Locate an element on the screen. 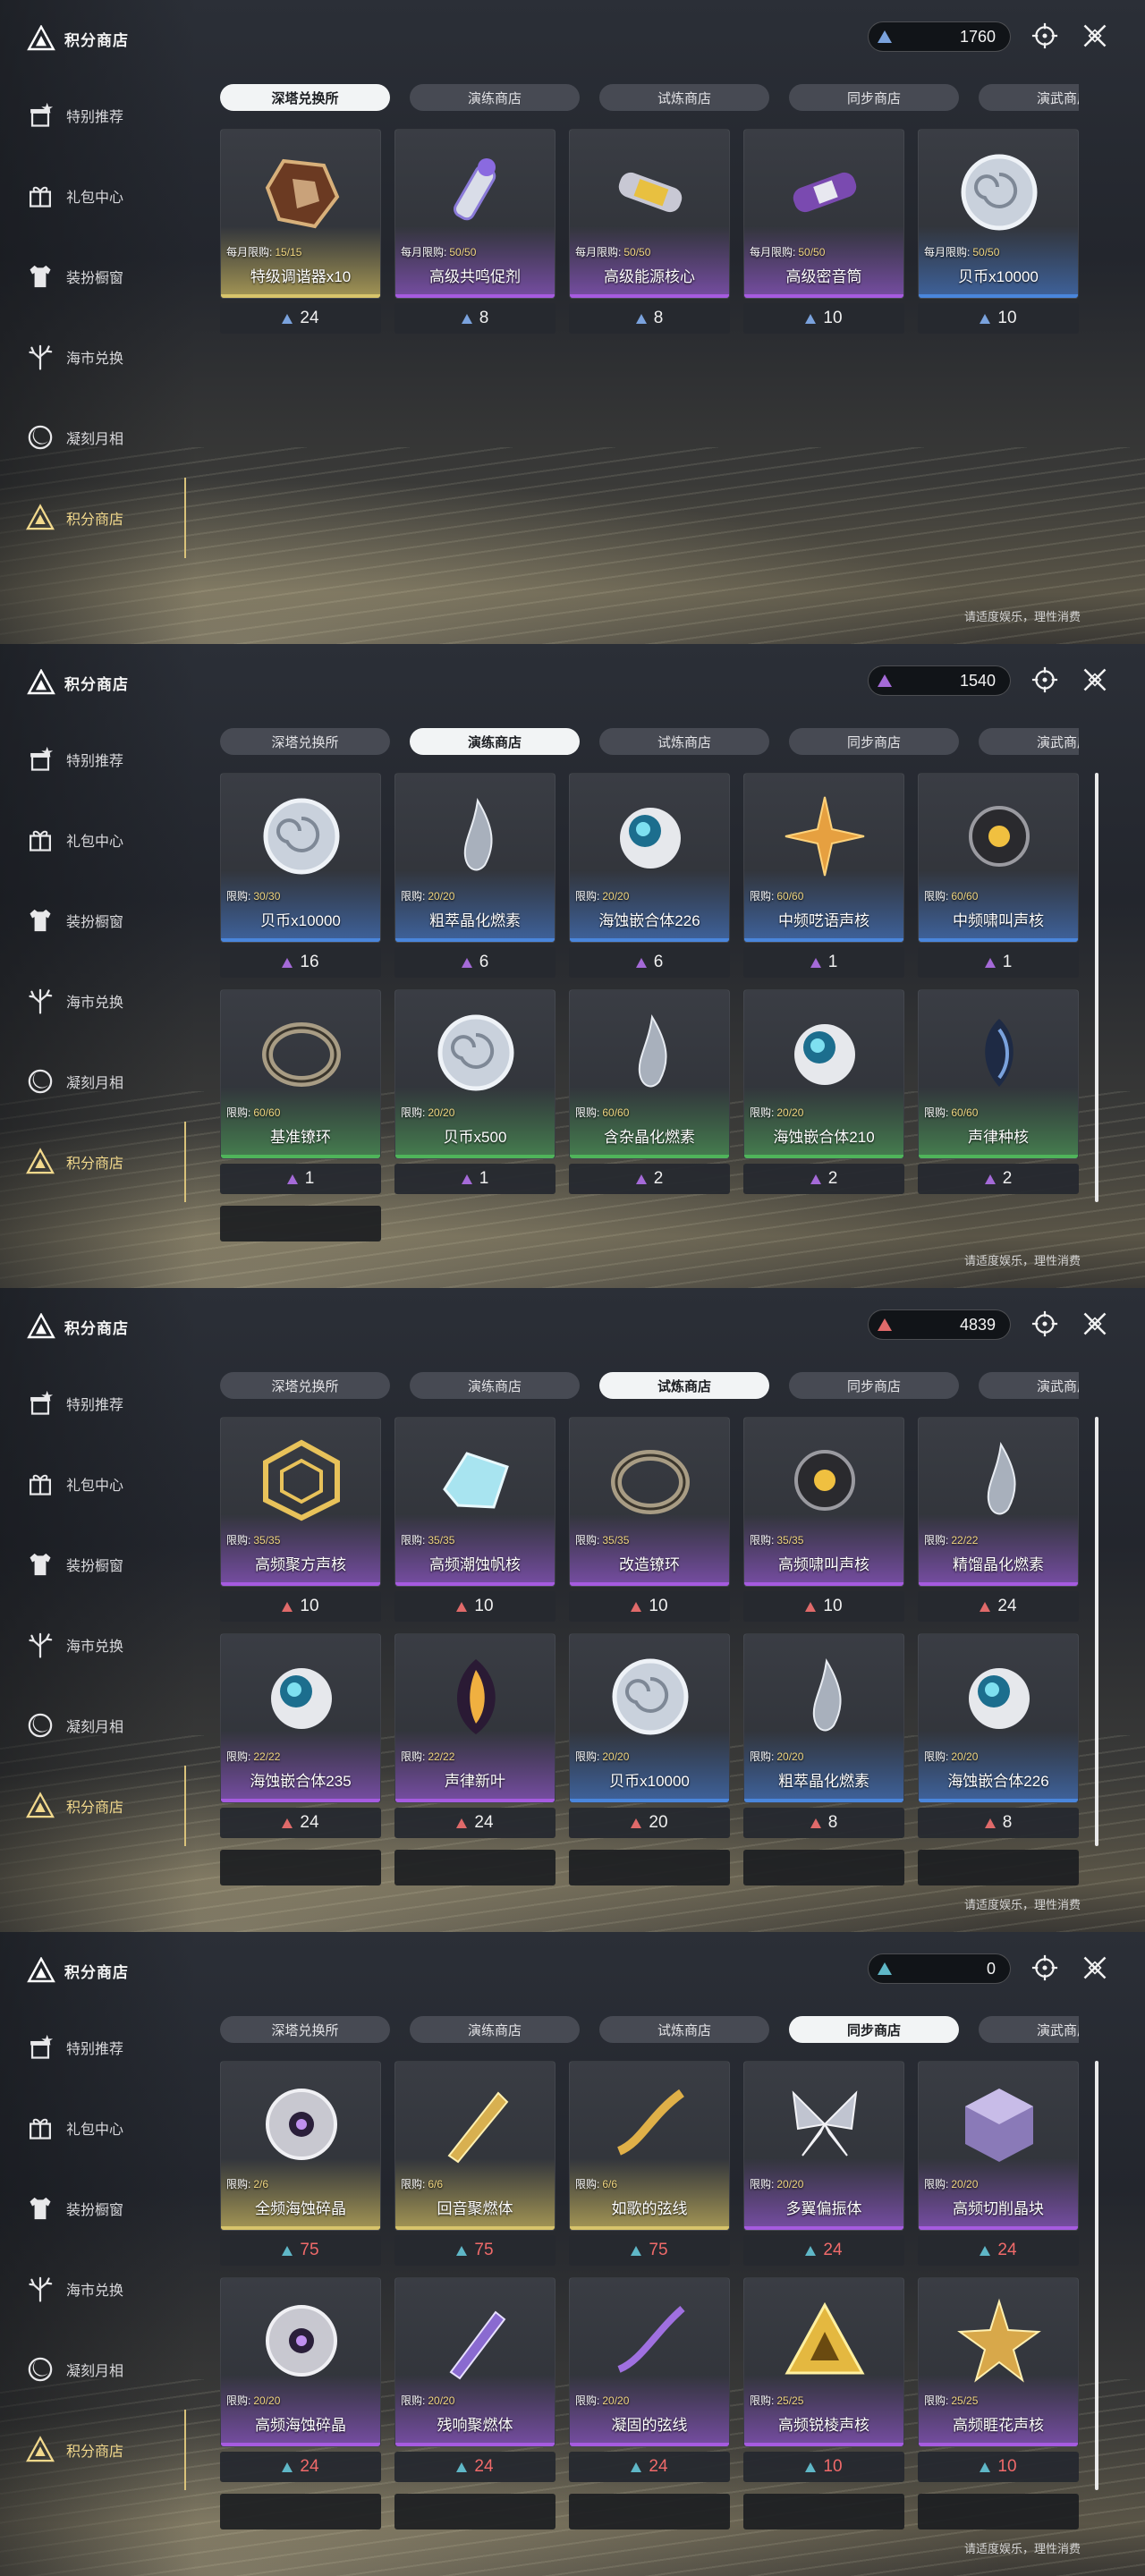 The image size is (1145, 2576). shop-item-card: 限购: 60/60 声律种核 2 is located at coordinates (998, 1093).